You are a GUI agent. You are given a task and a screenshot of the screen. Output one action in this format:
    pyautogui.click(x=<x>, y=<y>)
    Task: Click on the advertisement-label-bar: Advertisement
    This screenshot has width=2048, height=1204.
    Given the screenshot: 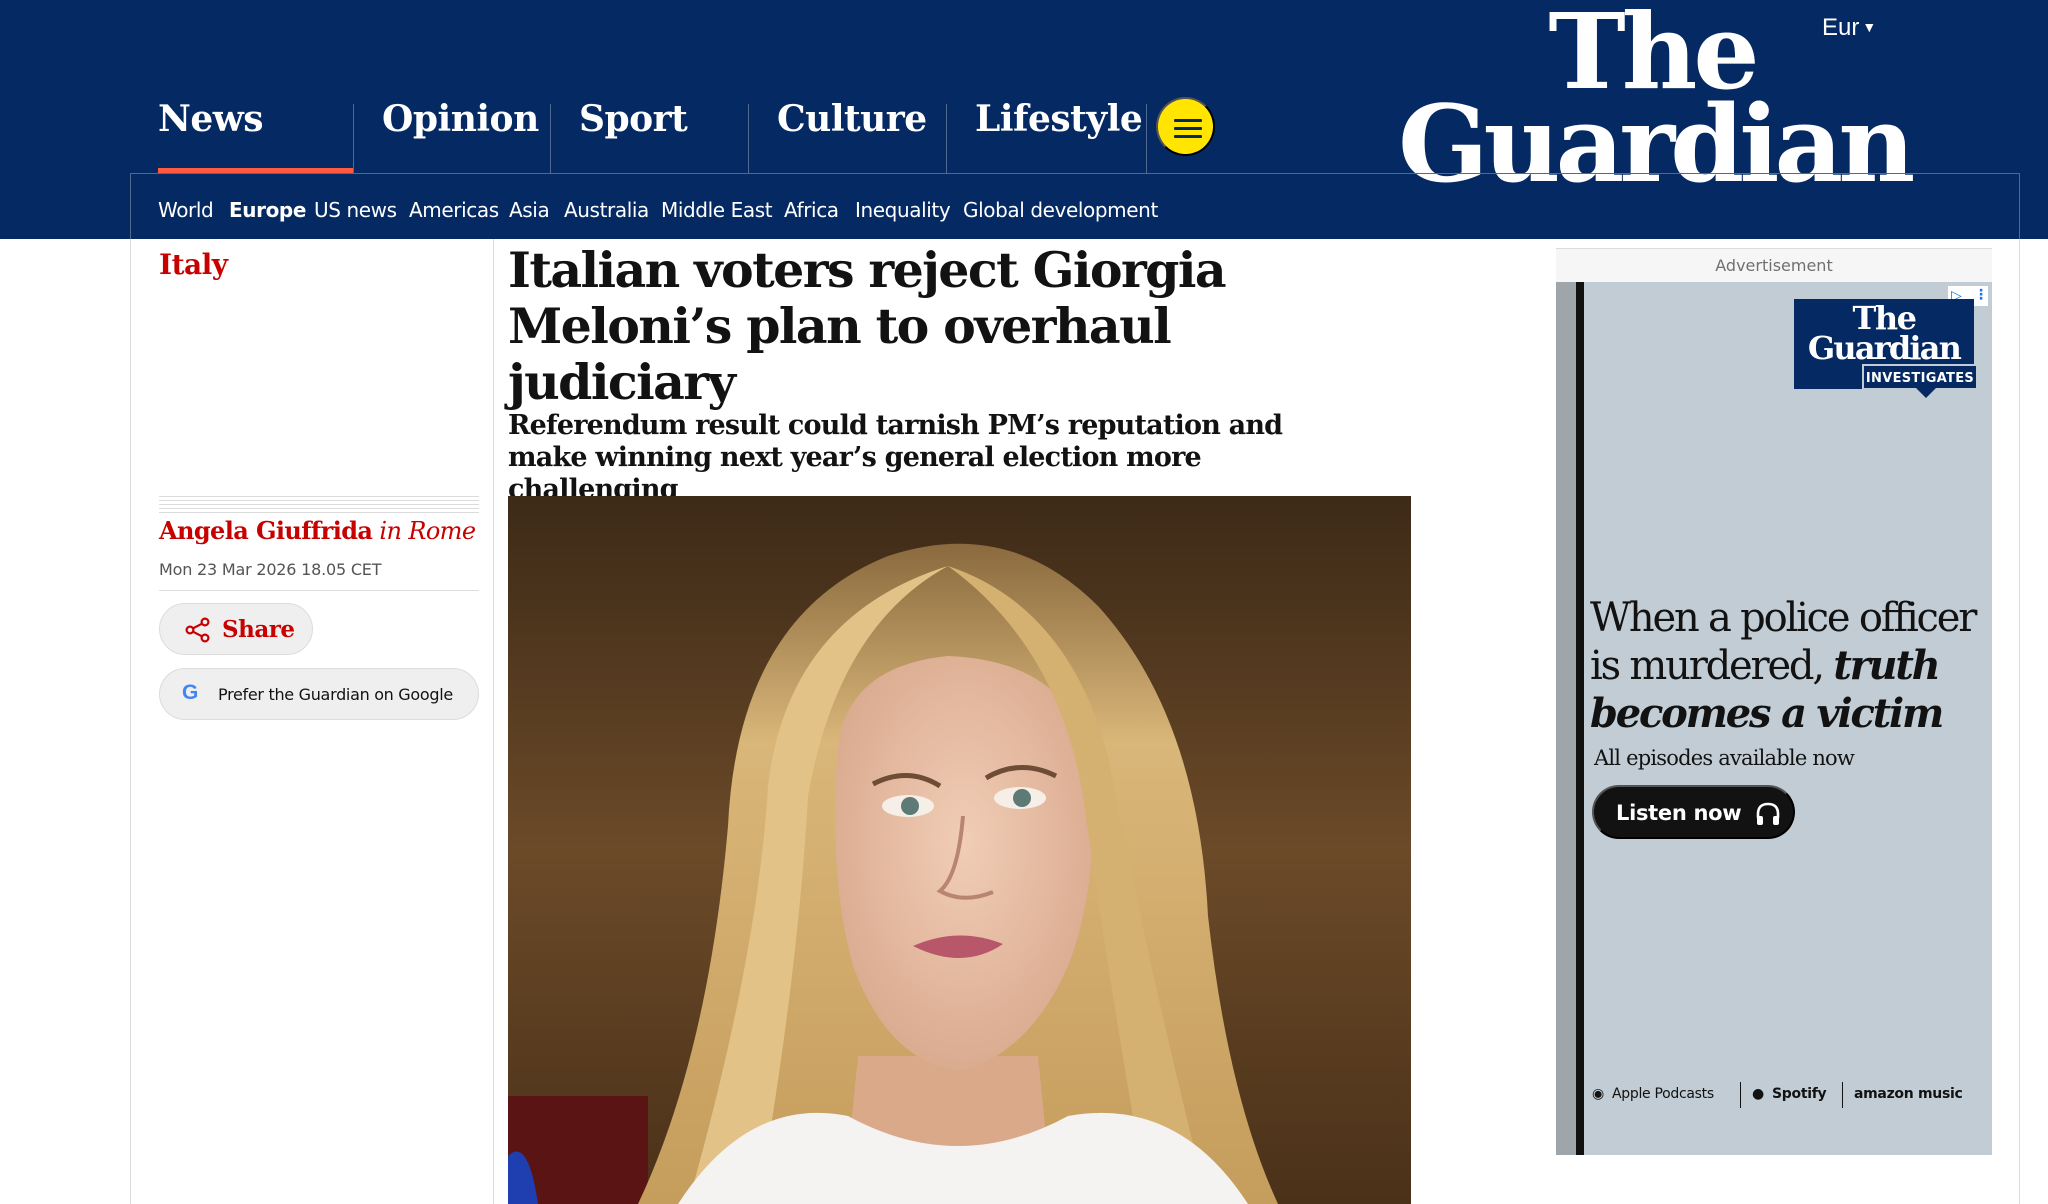 What is the action you would take?
    pyautogui.click(x=1774, y=265)
    